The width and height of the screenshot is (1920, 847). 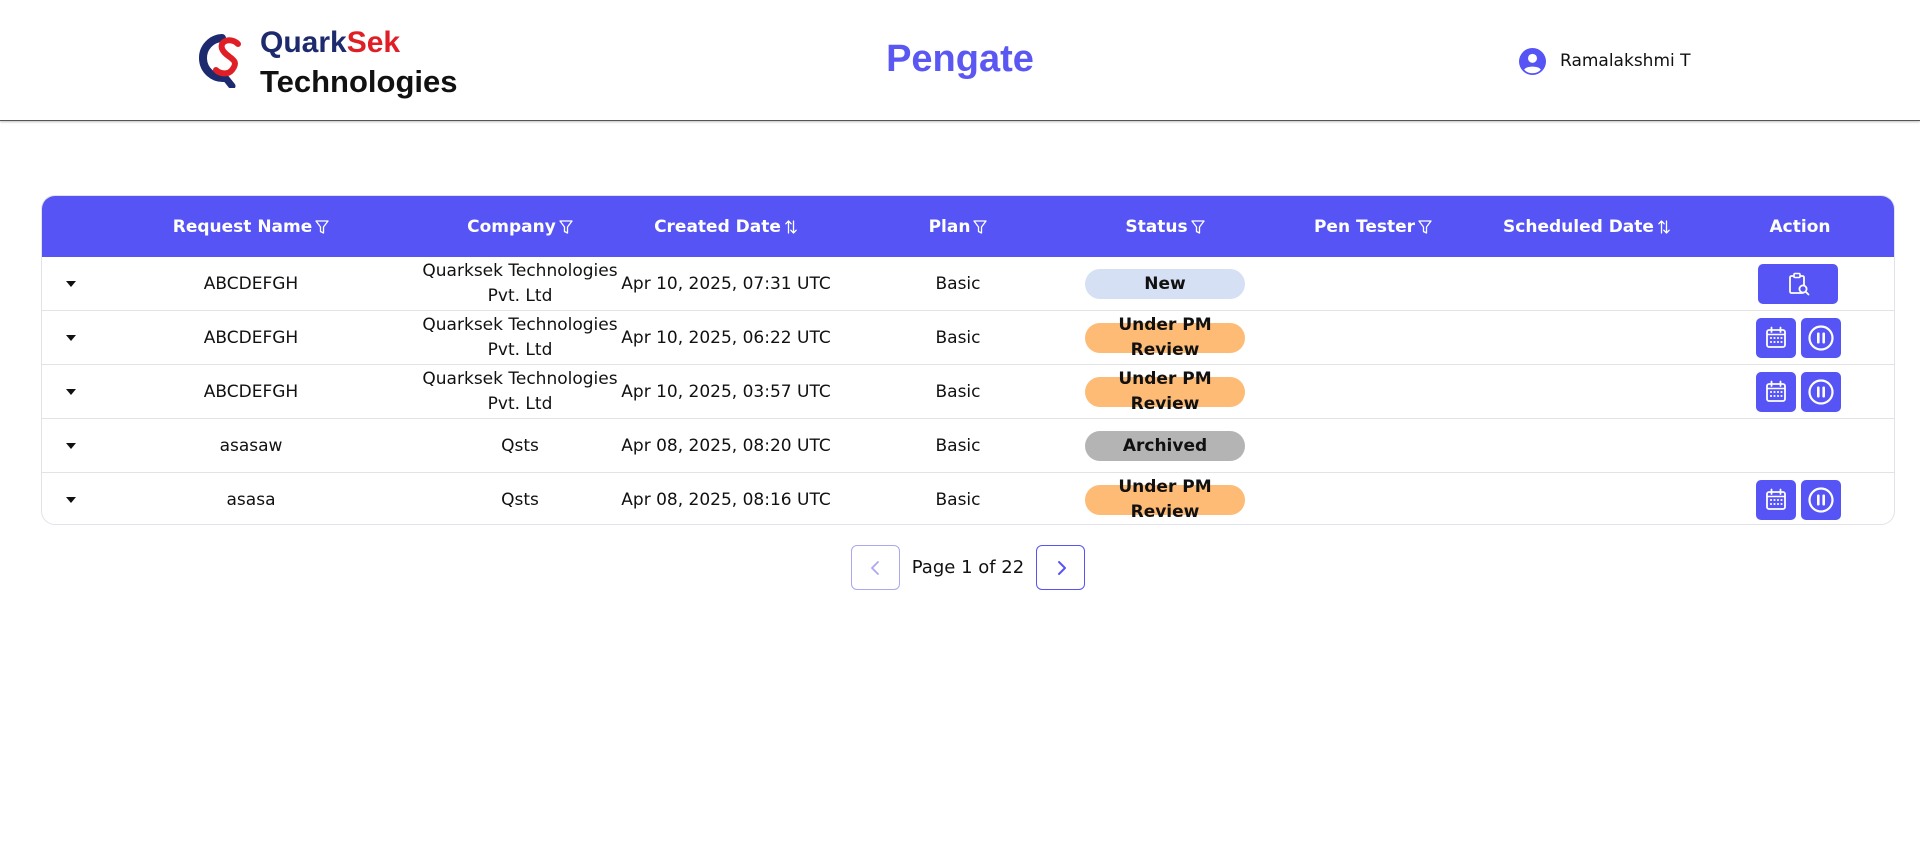 I want to click on header-scheduled-date: Scheduled Date, so click(x=1587, y=226).